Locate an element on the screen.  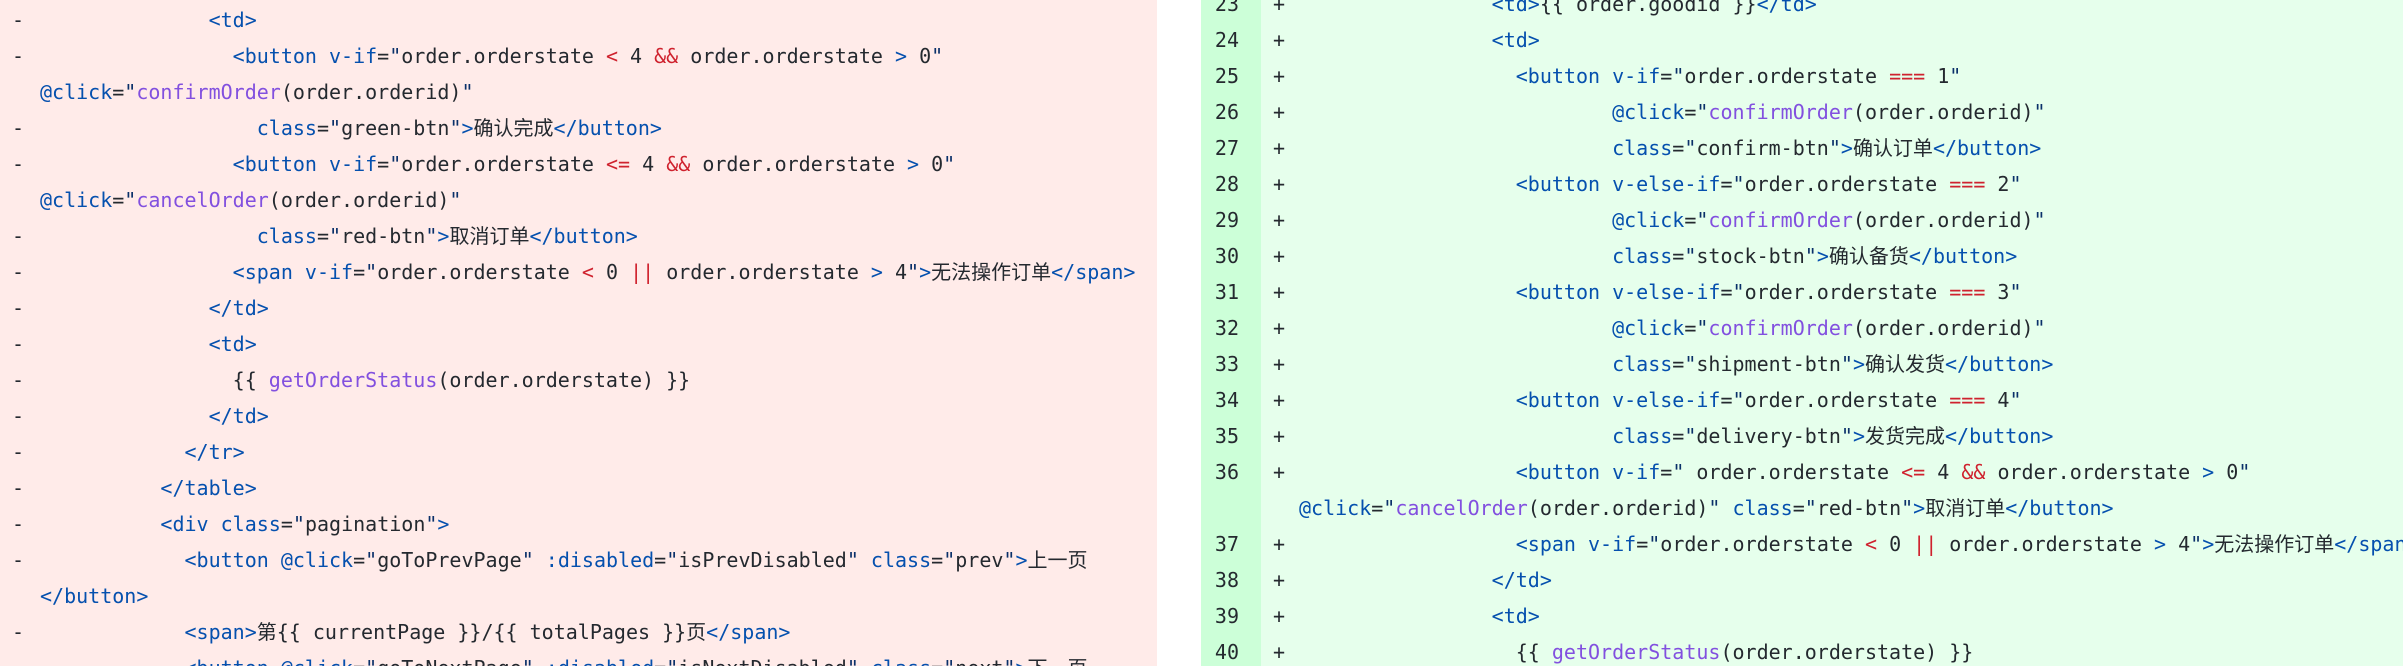
code-text: </tr> is located at coordinates (214, 452).